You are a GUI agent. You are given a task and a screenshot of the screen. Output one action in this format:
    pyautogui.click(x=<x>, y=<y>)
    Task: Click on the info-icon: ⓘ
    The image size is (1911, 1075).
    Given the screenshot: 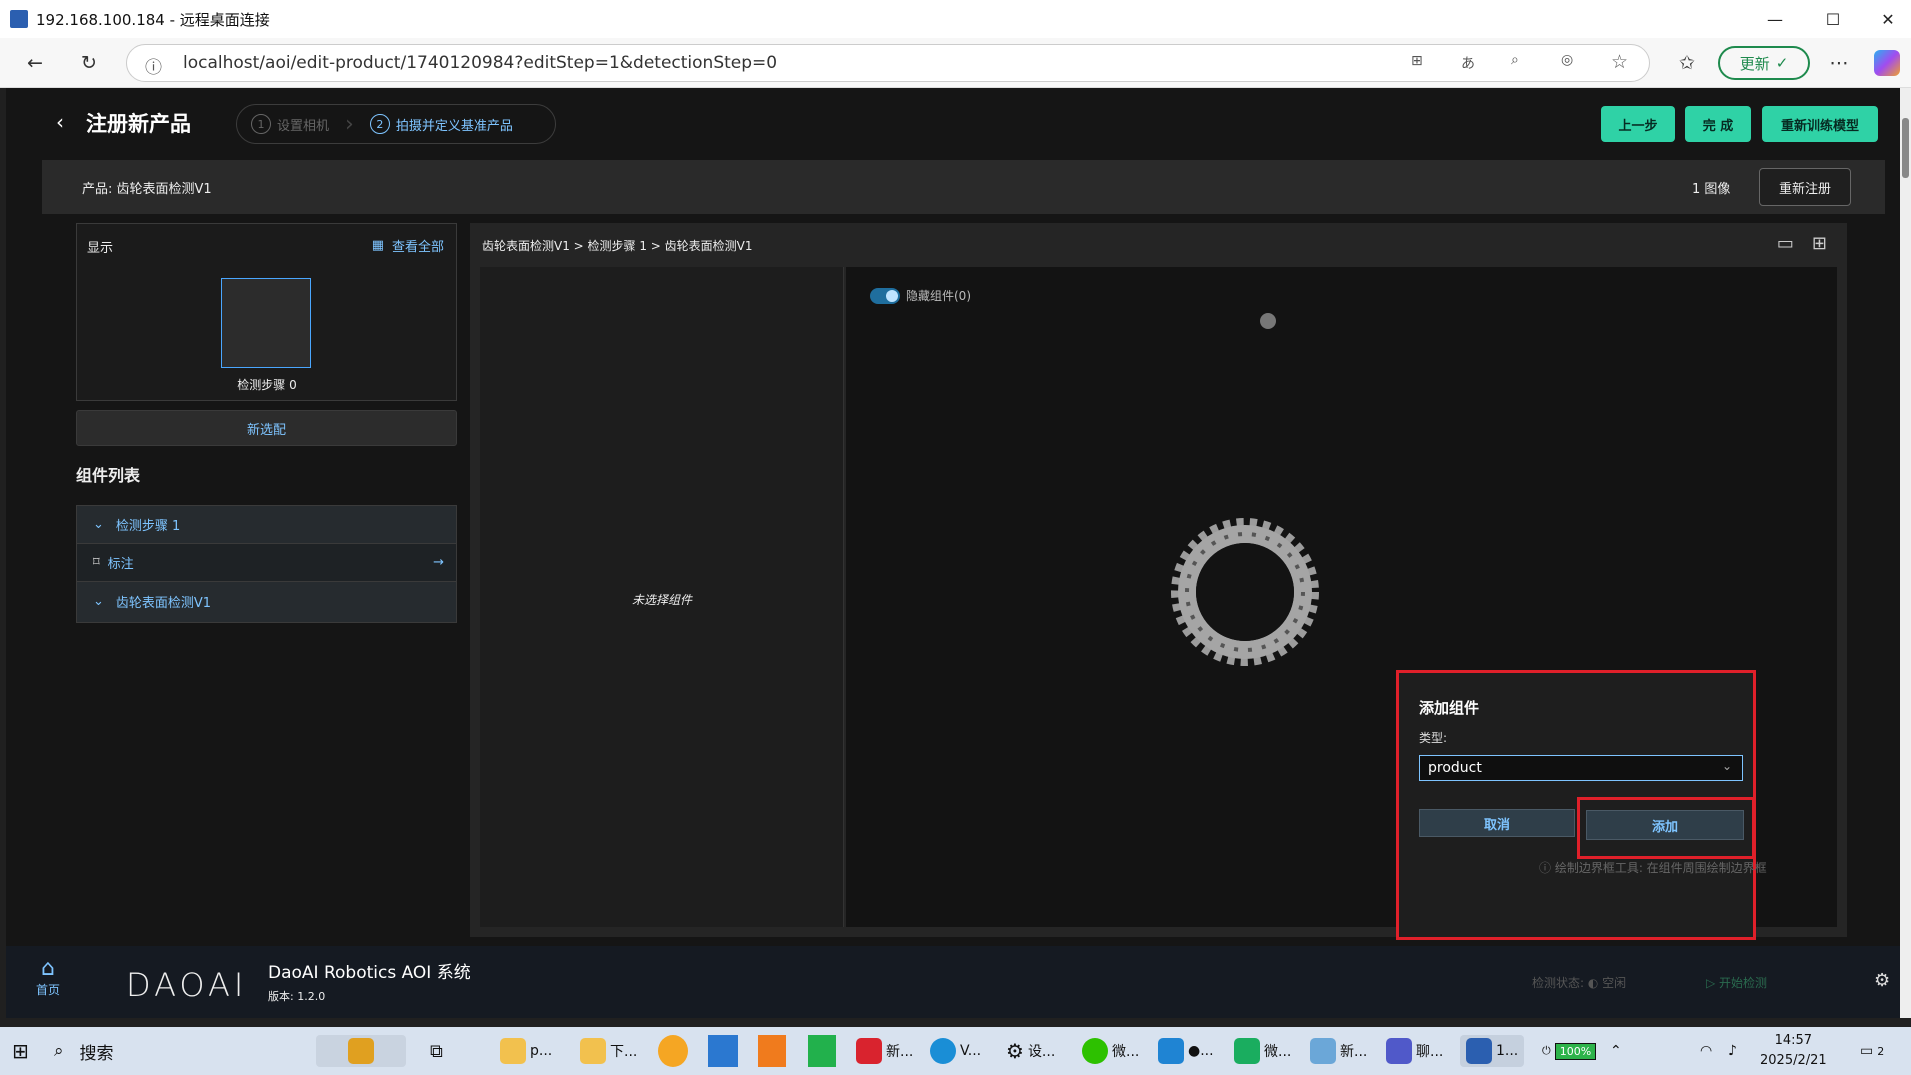 What is the action you would take?
    pyautogui.click(x=153, y=65)
    